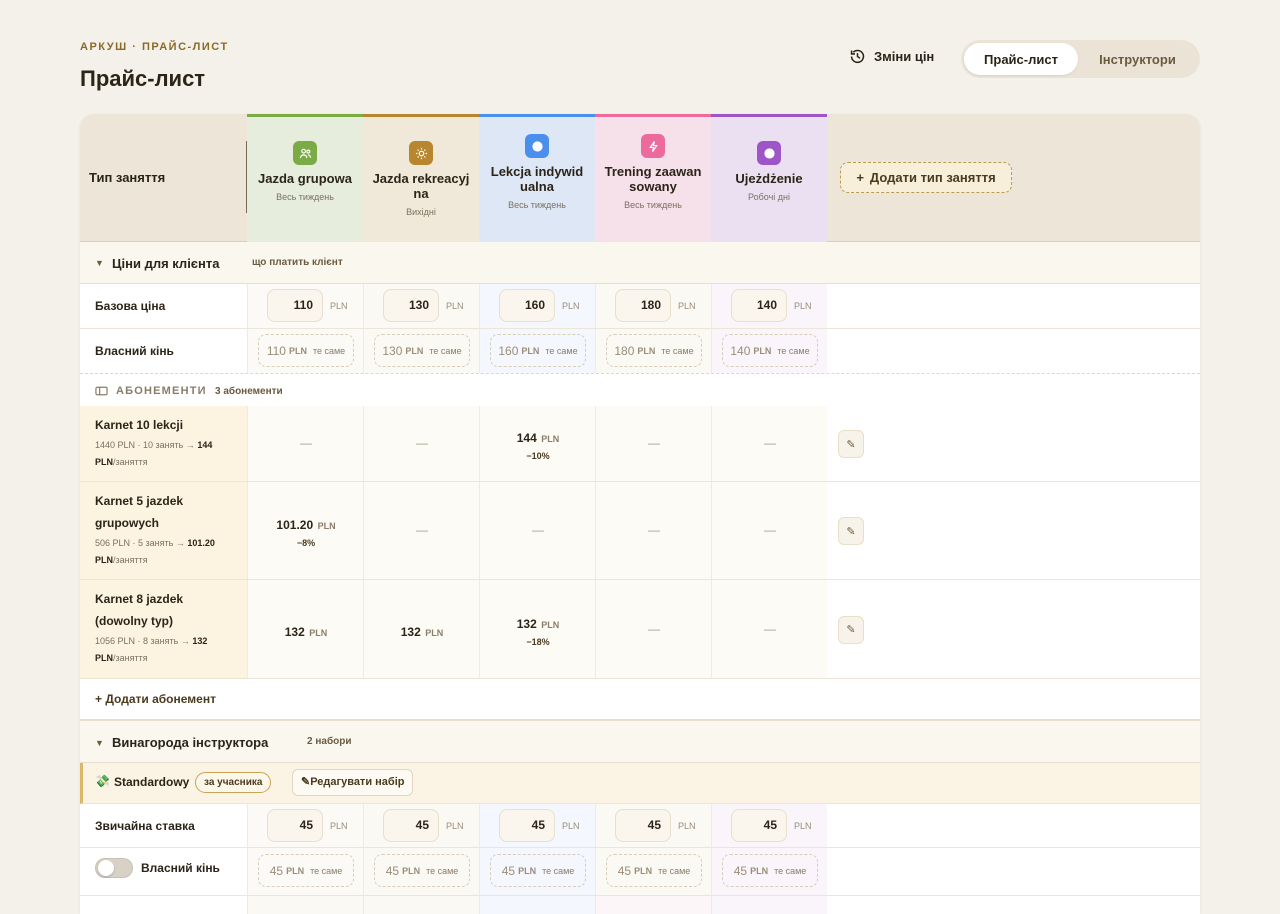 Image resolution: width=1280 pixels, height=914 pixels. I want to click on add-type-button: + Додати тип заняття, so click(926, 177).